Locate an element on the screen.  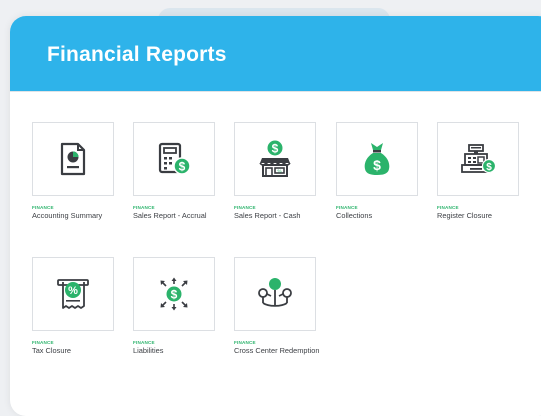
report-tile-collections: $ FINANCE Collections is located at coordinates (381, 171).